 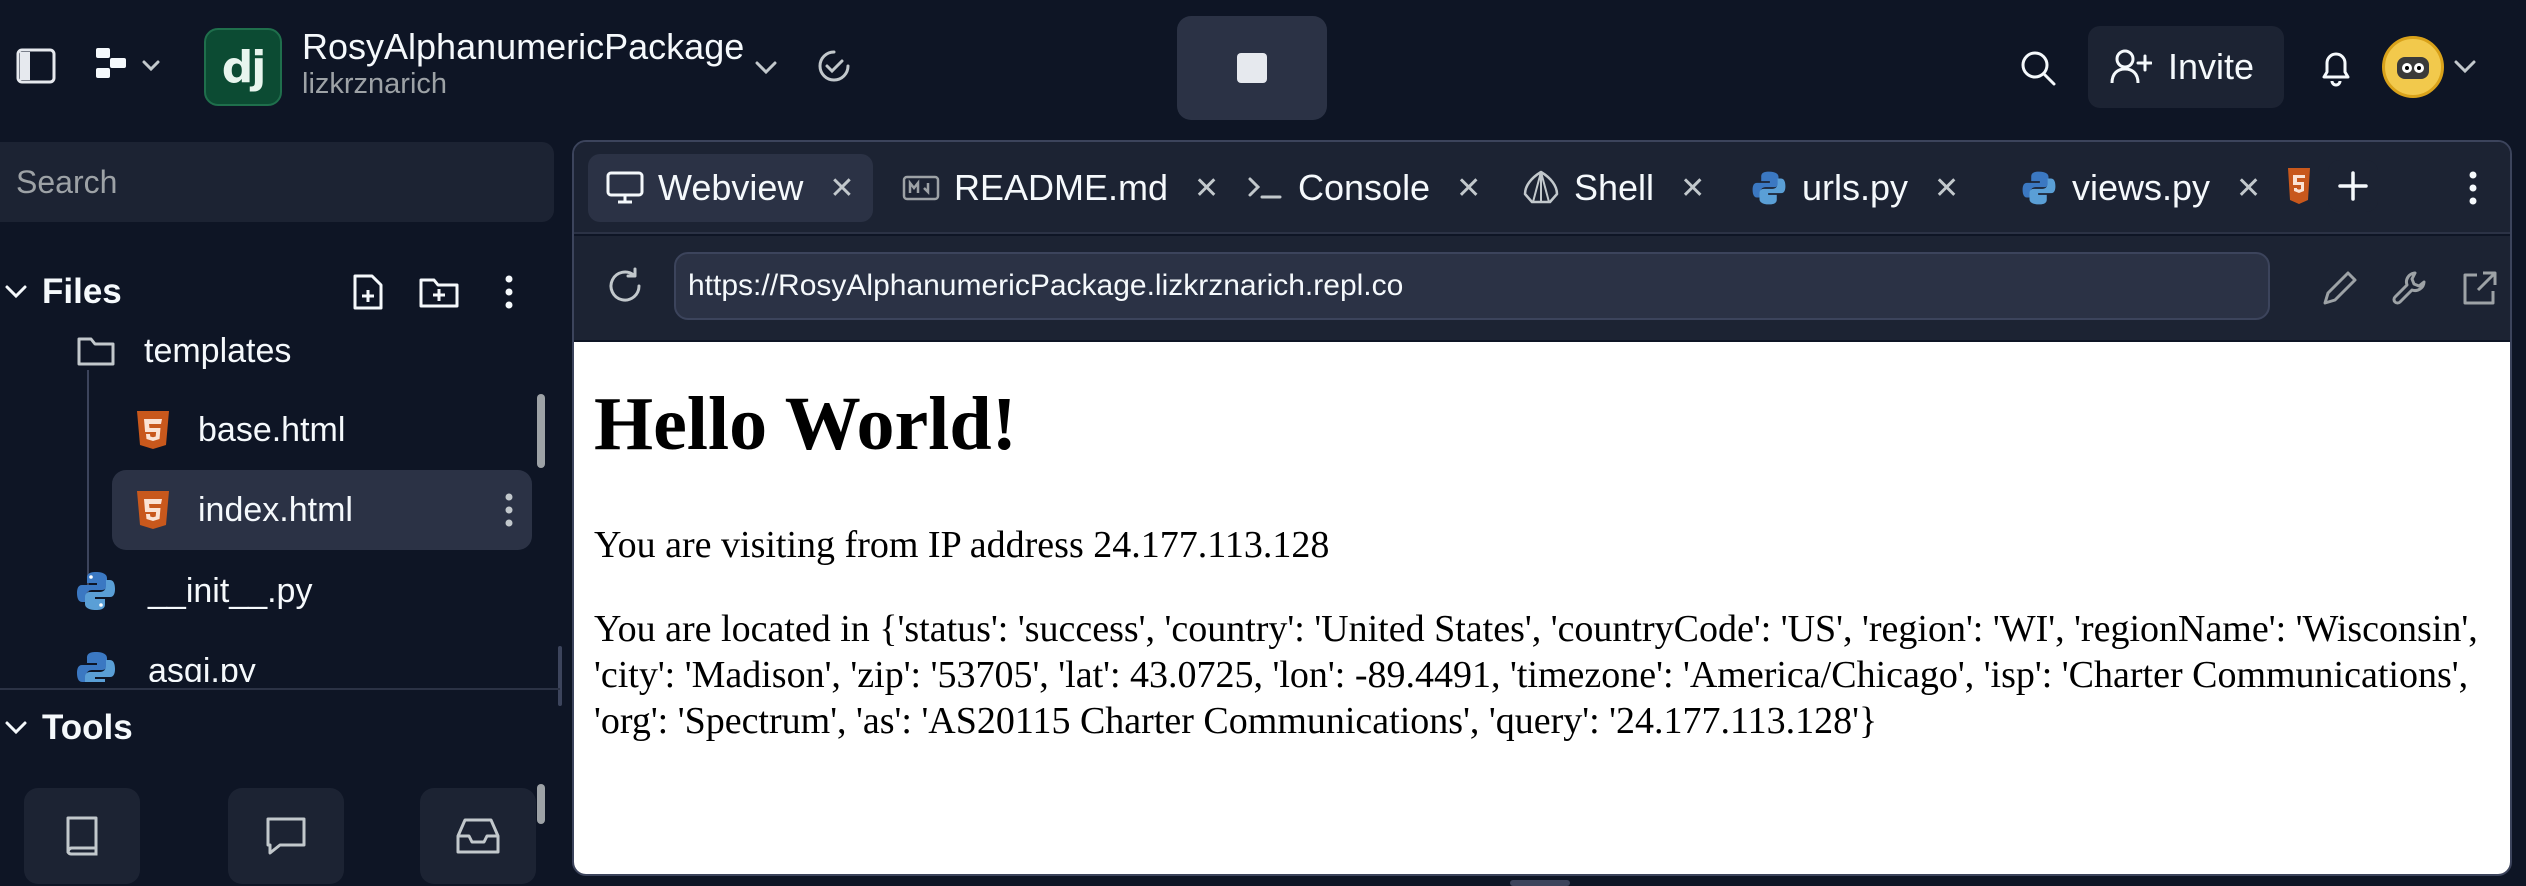 I want to click on html5-icon, so click(x=153, y=430).